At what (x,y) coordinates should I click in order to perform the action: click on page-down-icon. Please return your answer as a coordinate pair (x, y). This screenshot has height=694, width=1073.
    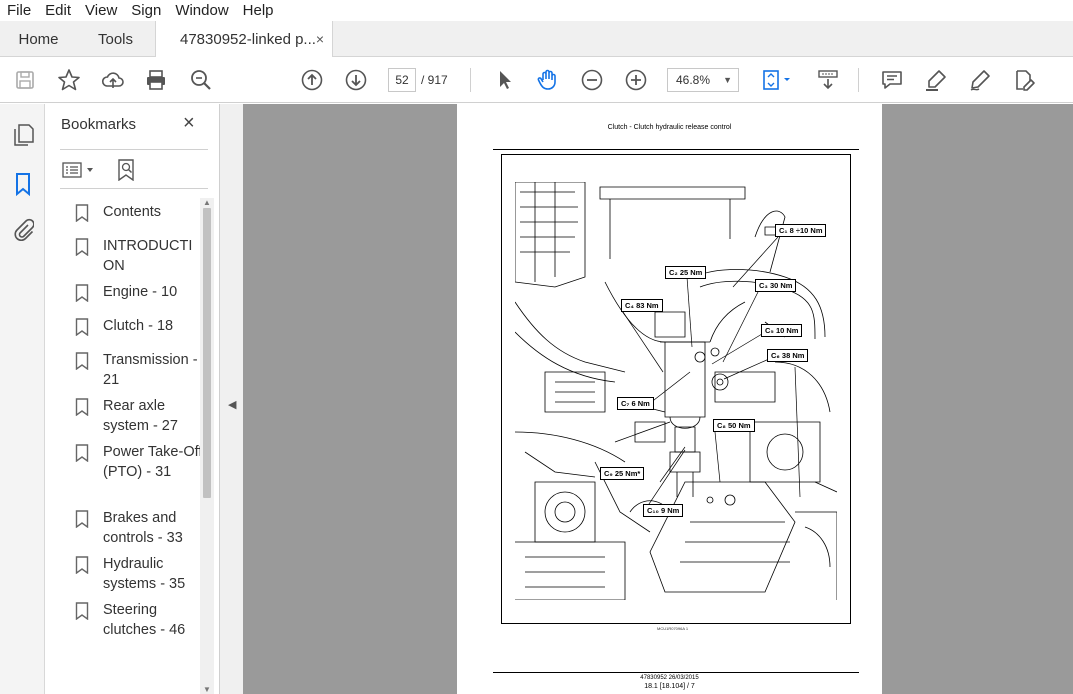
    Looking at the image, I should click on (356, 80).